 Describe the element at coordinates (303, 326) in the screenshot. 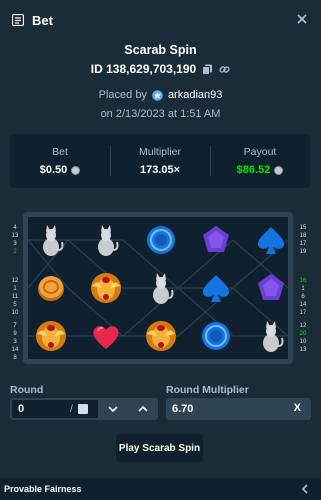

I see `right-payline-number: 12` at that location.